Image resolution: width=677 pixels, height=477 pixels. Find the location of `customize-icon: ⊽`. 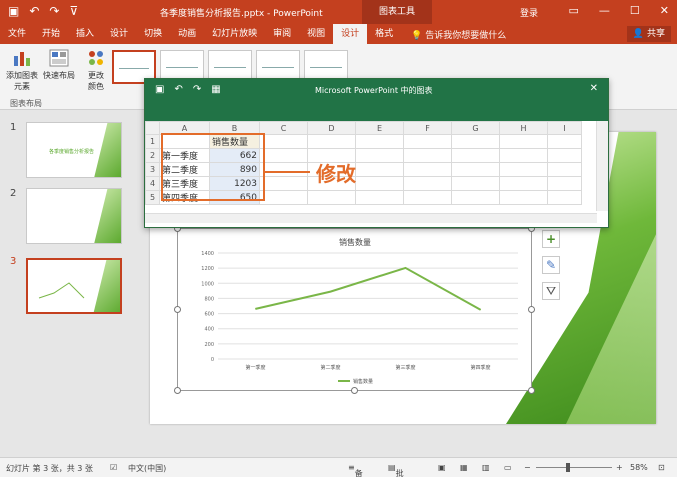

customize-icon: ⊽ is located at coordinates (73, 11).